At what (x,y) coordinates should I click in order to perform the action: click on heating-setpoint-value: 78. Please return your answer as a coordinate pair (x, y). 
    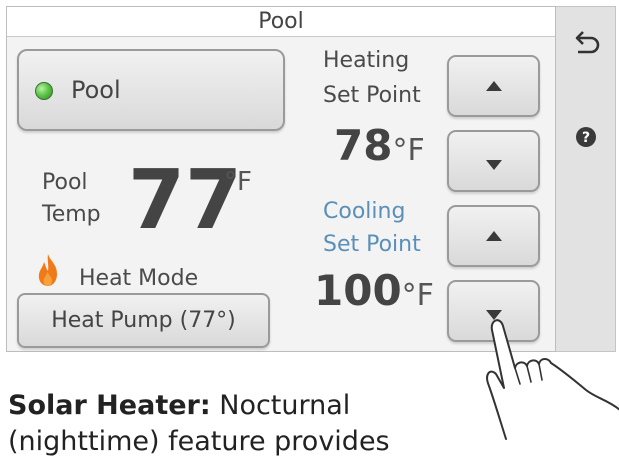
    Looking at the image, I should click on (363, 145).